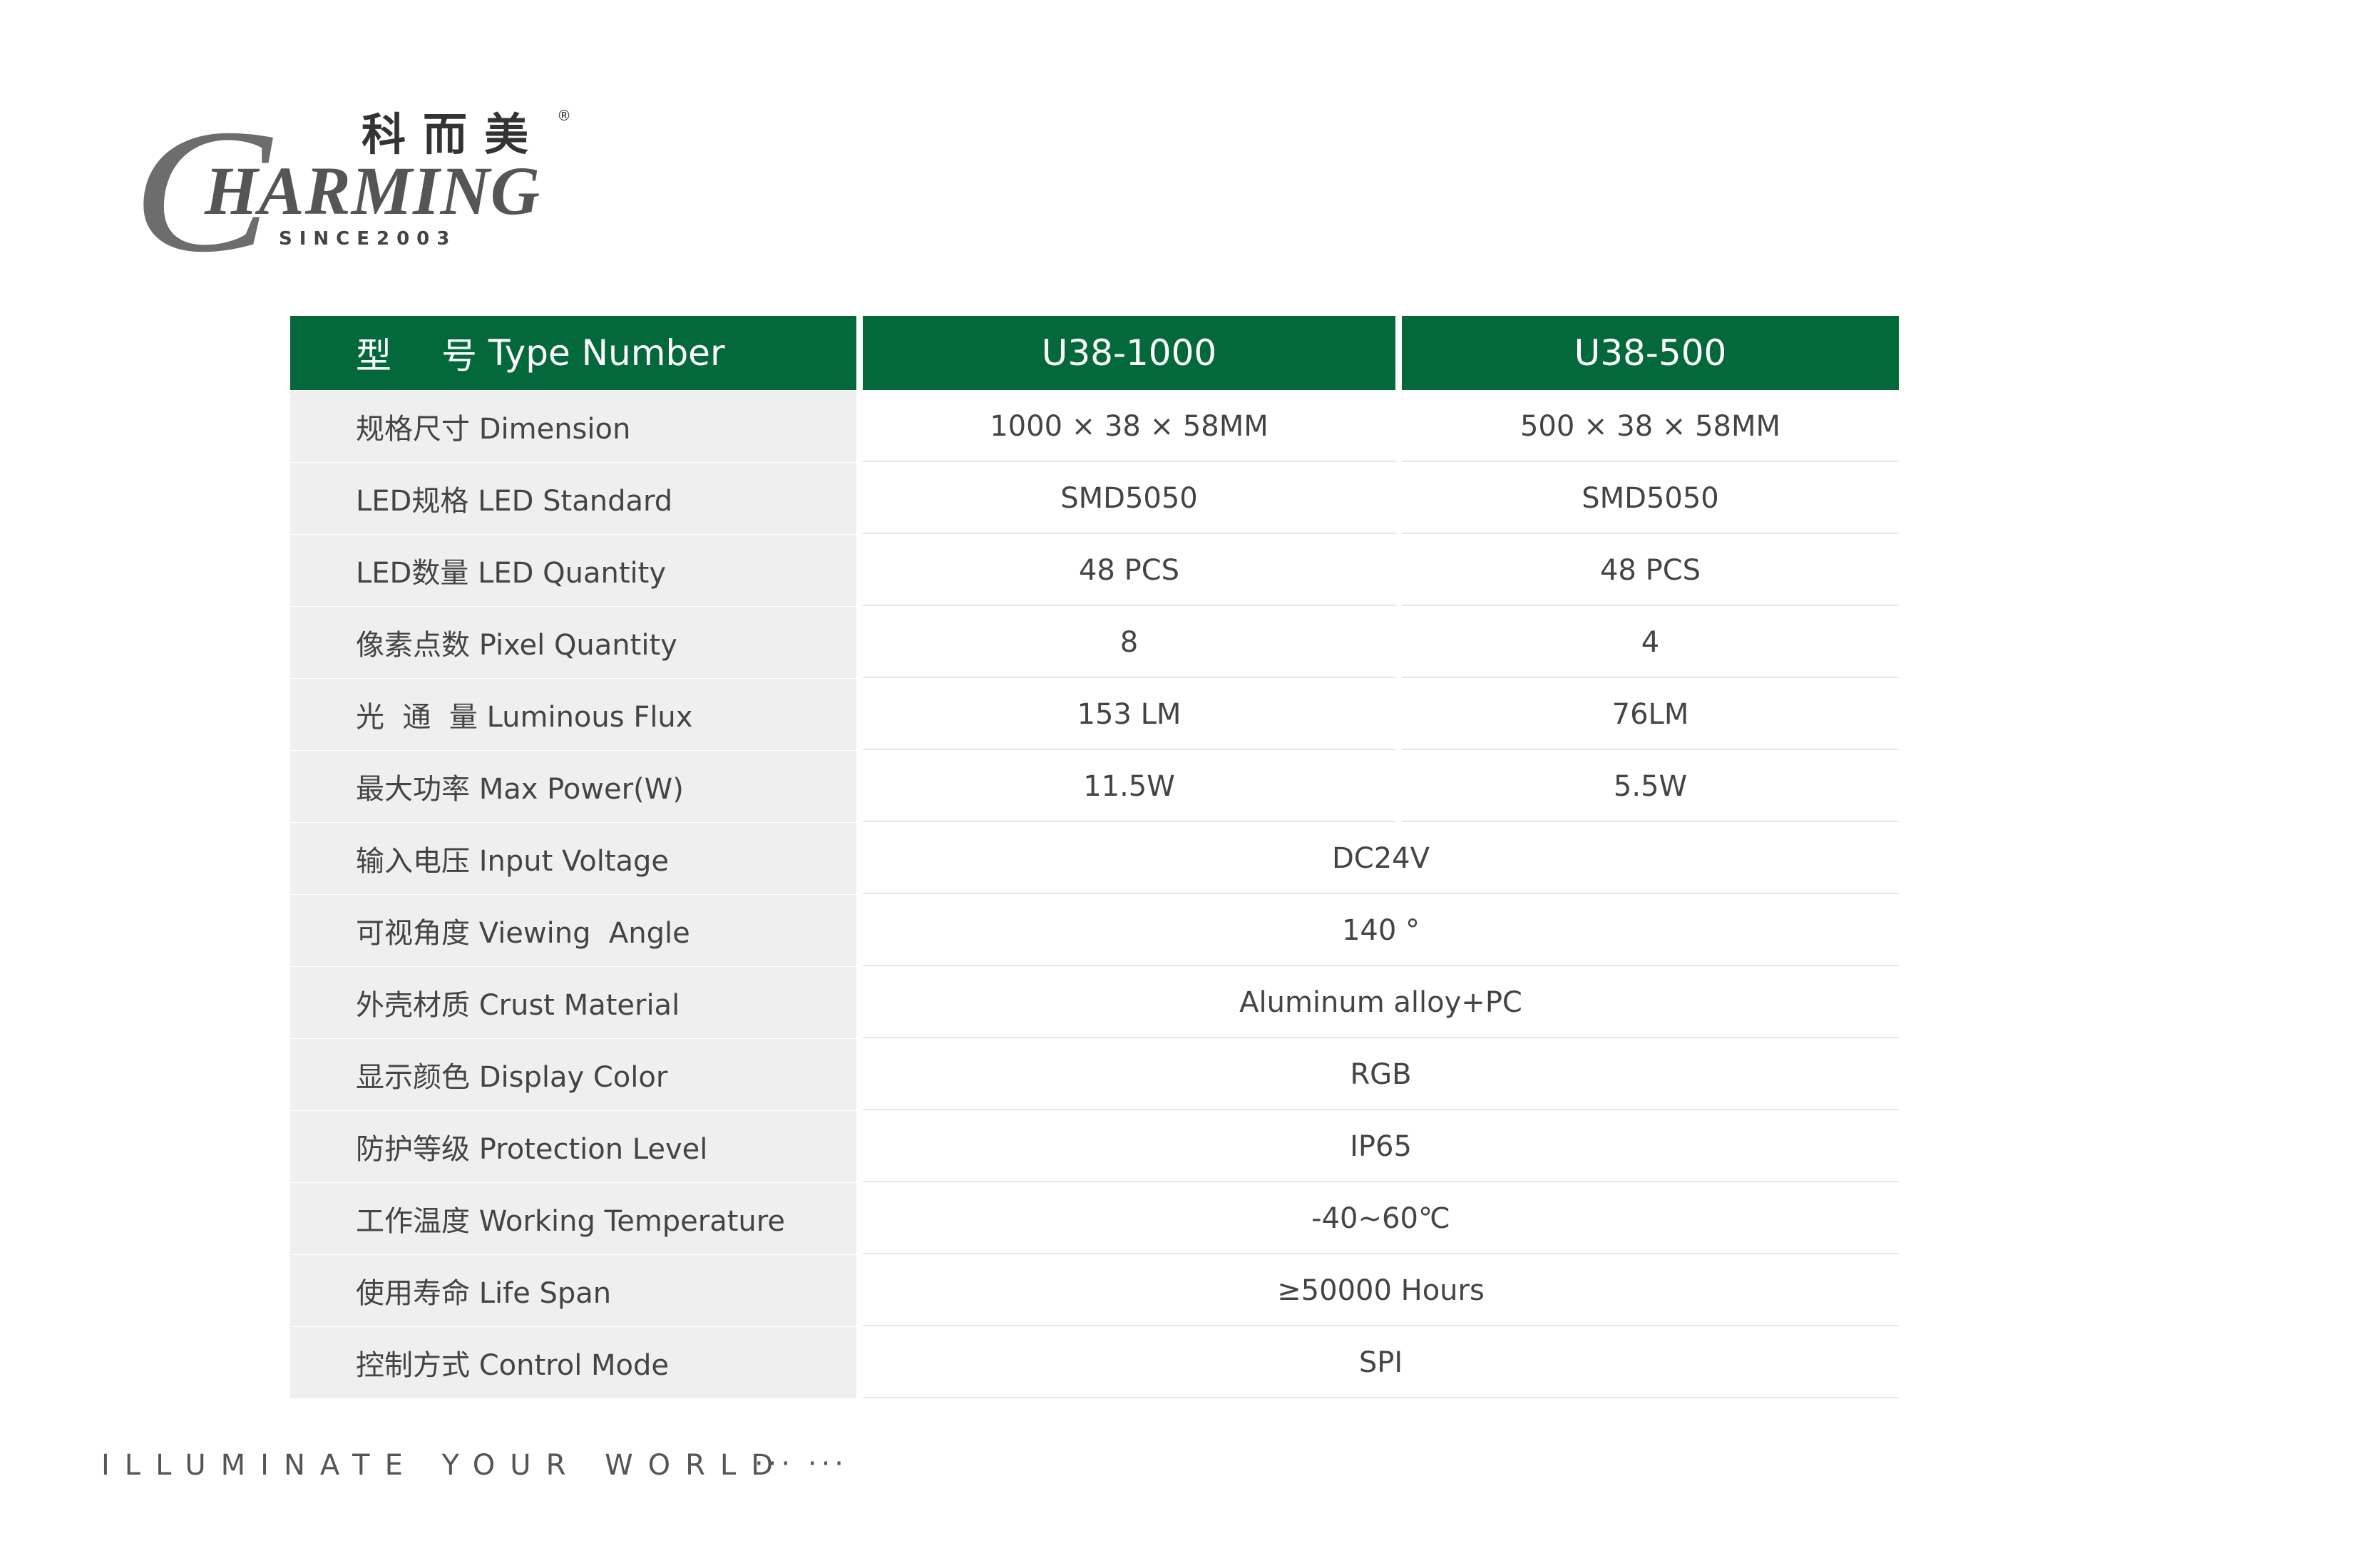 The height and width of the screenshot is (1568, 2378). I want to click on spec-label: 最大功率 Max Power(W), so click(573, 786).